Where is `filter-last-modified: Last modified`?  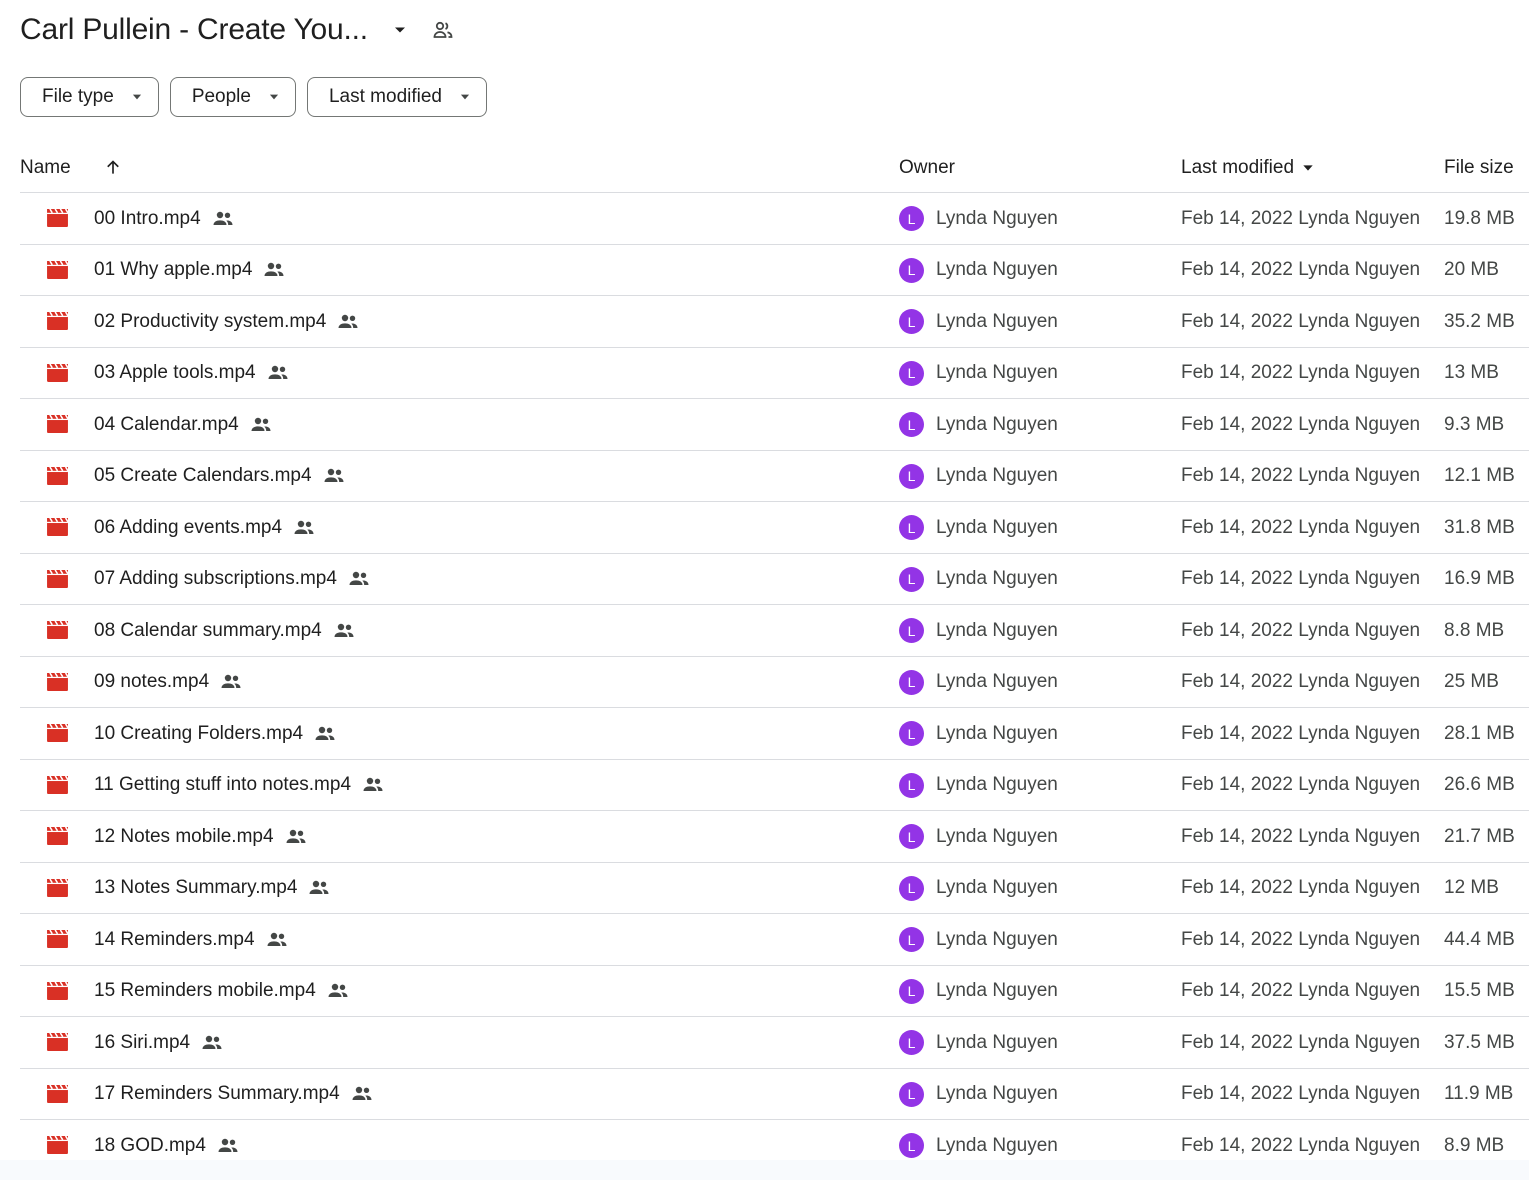
filter-last-modified: Last modified is located at coordinates (396, 97).